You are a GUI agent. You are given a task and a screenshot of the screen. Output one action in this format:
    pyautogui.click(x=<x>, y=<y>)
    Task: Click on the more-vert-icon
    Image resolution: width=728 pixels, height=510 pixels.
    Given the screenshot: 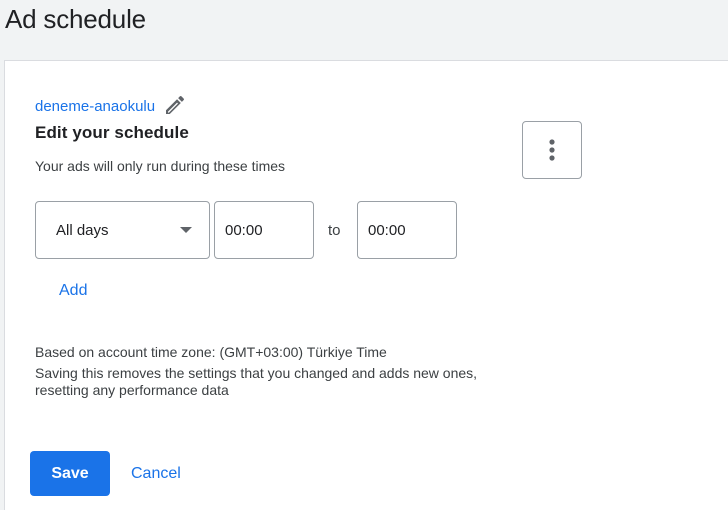 What is the action you would take?
    pyautogui.click(x=552, y=150)
    